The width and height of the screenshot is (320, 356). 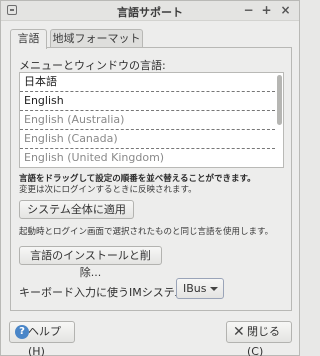 What do you see at coordinates (108, 190) in the screenshot?
I see `relogin-hint: 変更は次にログインするときに反映されます。` at bounding box center [108, 190].